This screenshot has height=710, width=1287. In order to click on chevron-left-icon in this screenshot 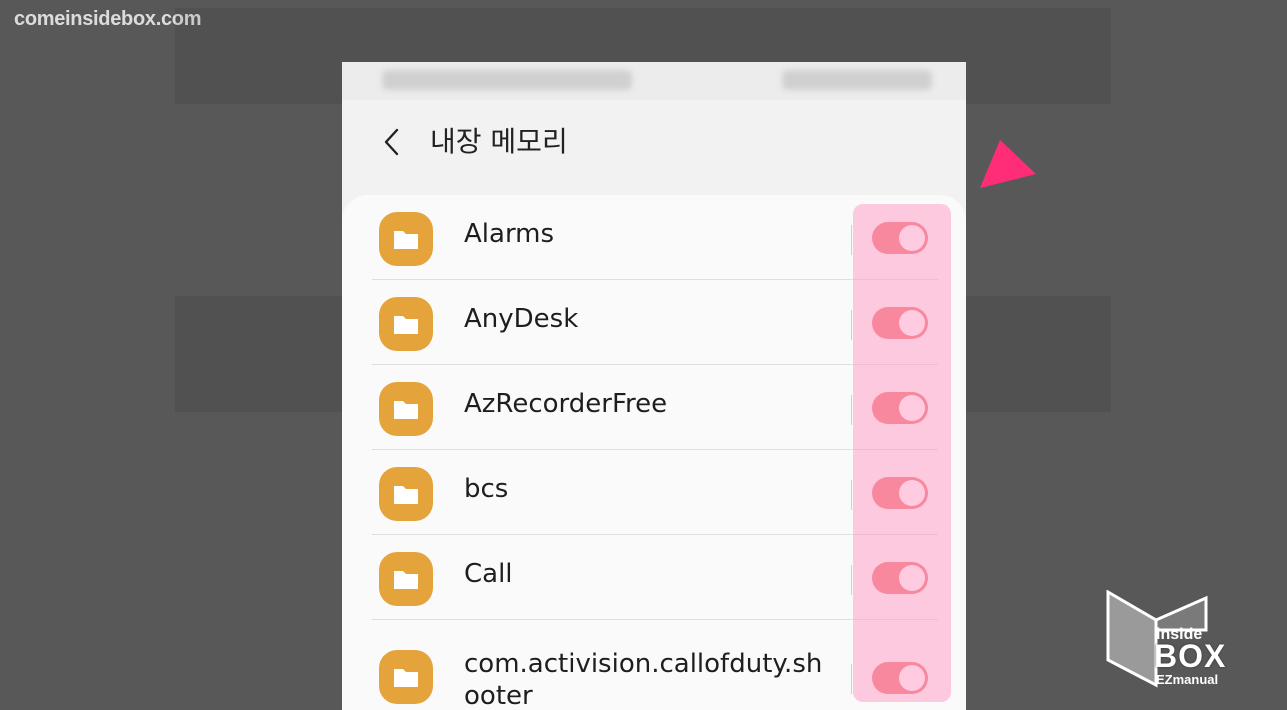, I will do `click(391, 142)`.